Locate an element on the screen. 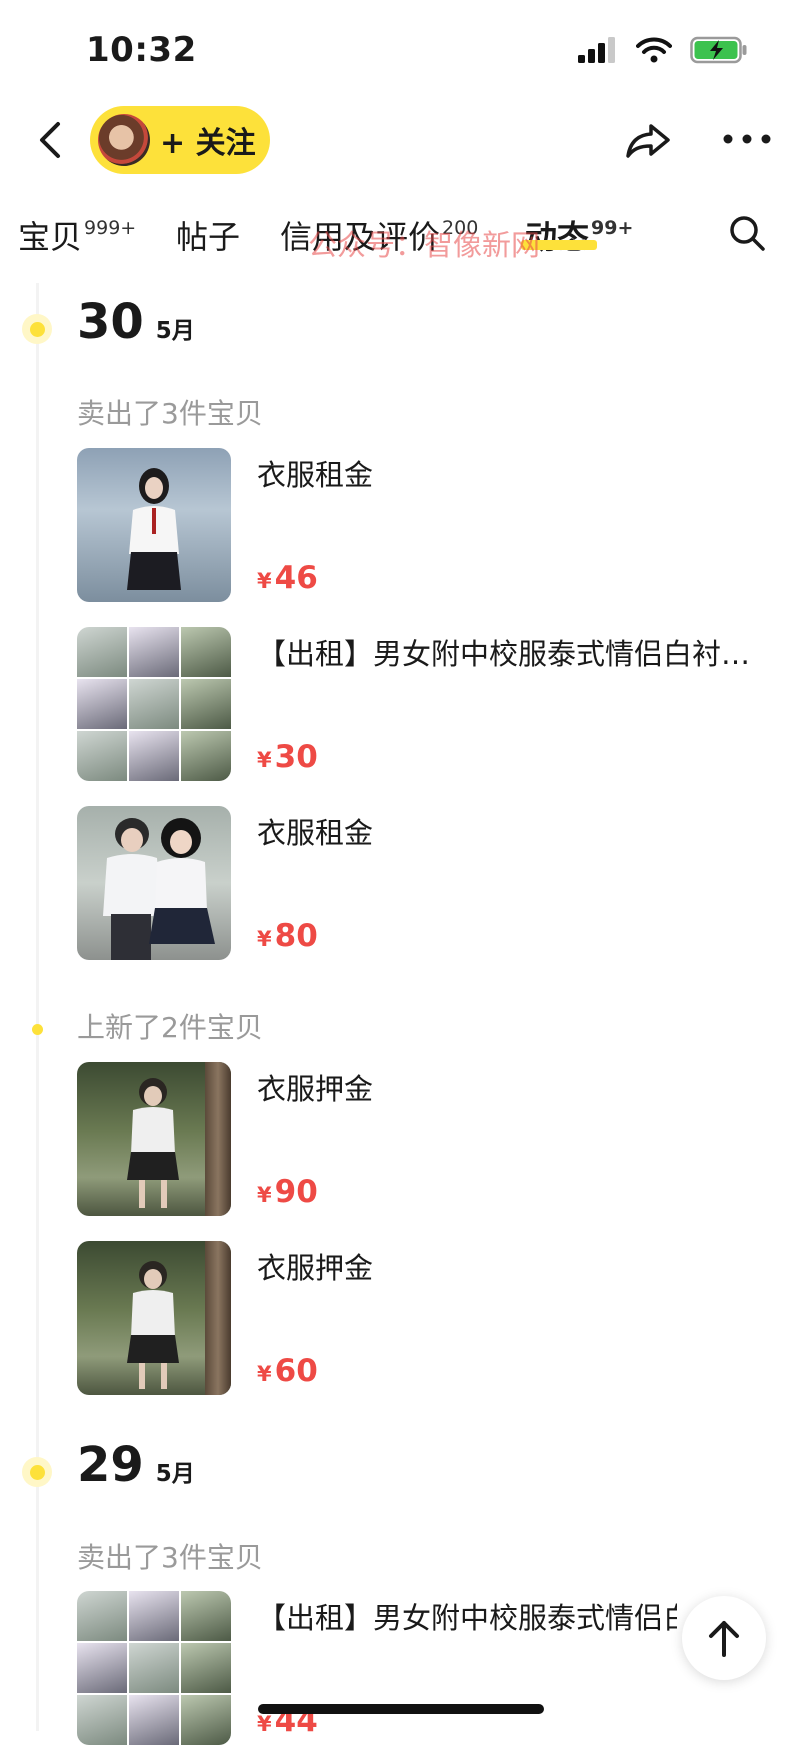 The width and height of the screenshot is (800, 1747). share-arrow-icon is located at coordinates (648, 140).